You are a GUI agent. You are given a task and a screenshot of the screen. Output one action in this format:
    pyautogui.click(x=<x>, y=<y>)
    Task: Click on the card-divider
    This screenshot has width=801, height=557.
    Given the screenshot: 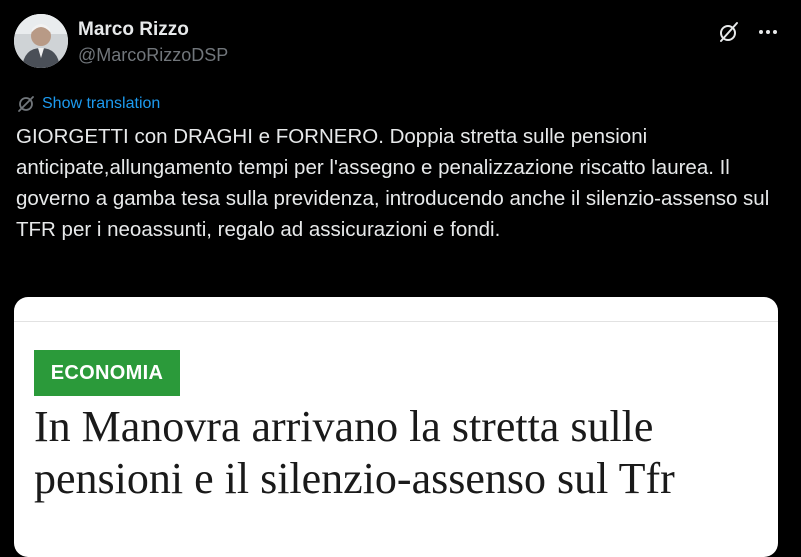 What is the action you would take?
    pyautogui.click(x=396, y=321)
    